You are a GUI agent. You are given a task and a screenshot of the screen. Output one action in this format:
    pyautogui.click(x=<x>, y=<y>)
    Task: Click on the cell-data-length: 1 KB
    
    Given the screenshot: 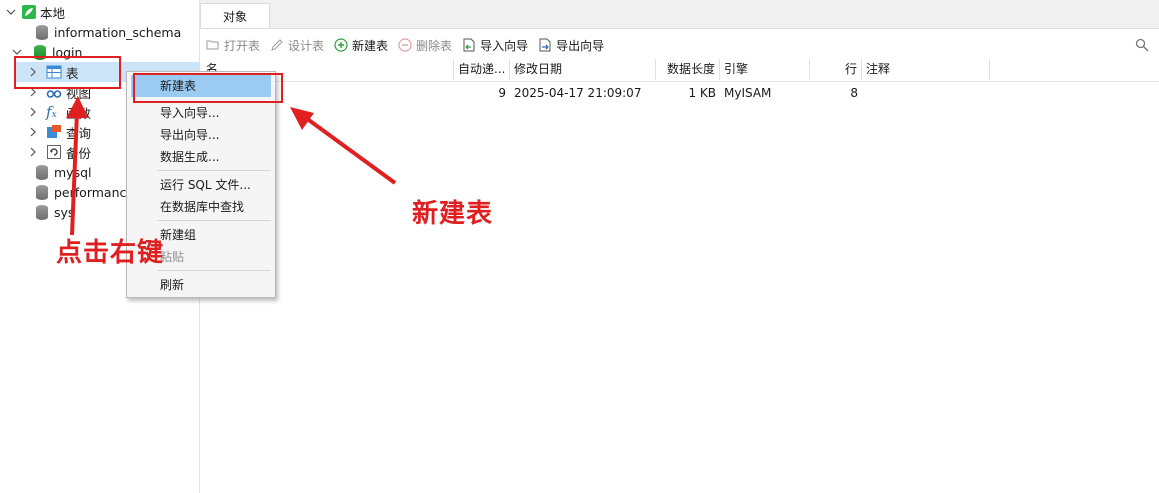 What is the action you would take?
    pyautogui.click(x=702, y=93)
    